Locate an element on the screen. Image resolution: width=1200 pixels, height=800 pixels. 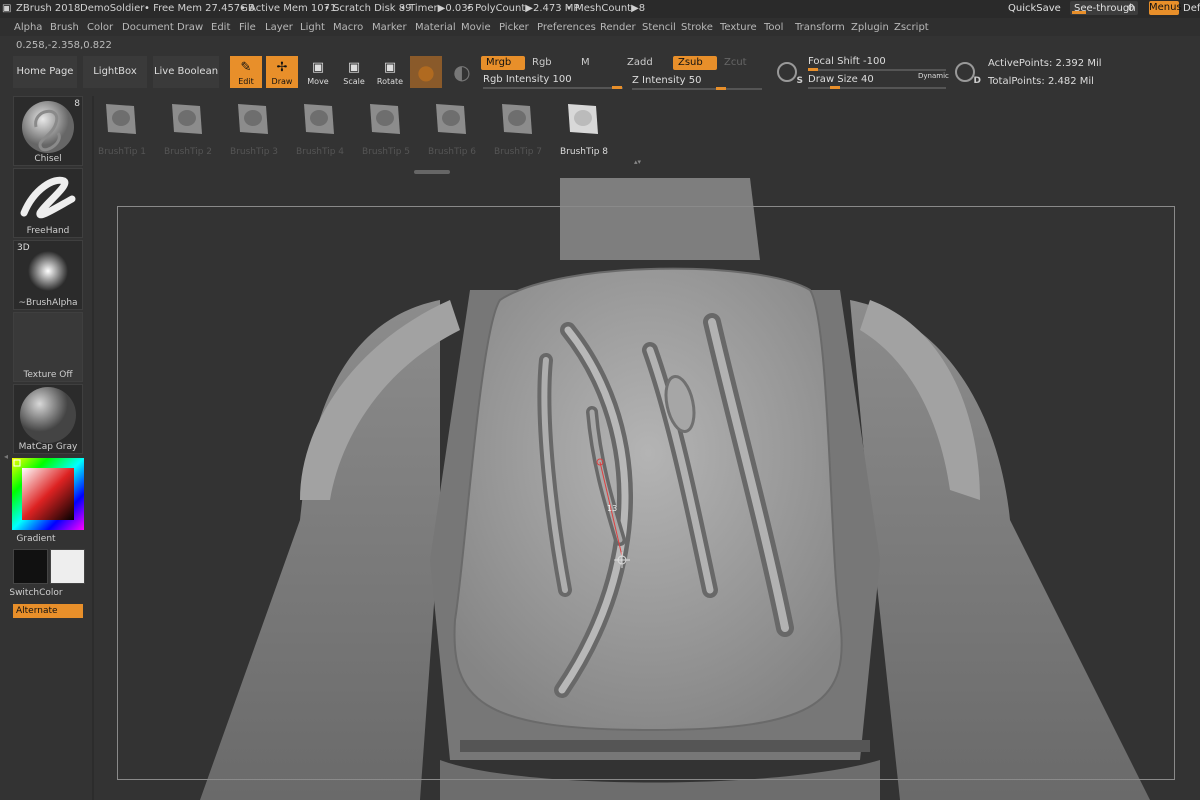
z-intensity-slider: Z Intensity 50 is located at coordinates (666, 80).